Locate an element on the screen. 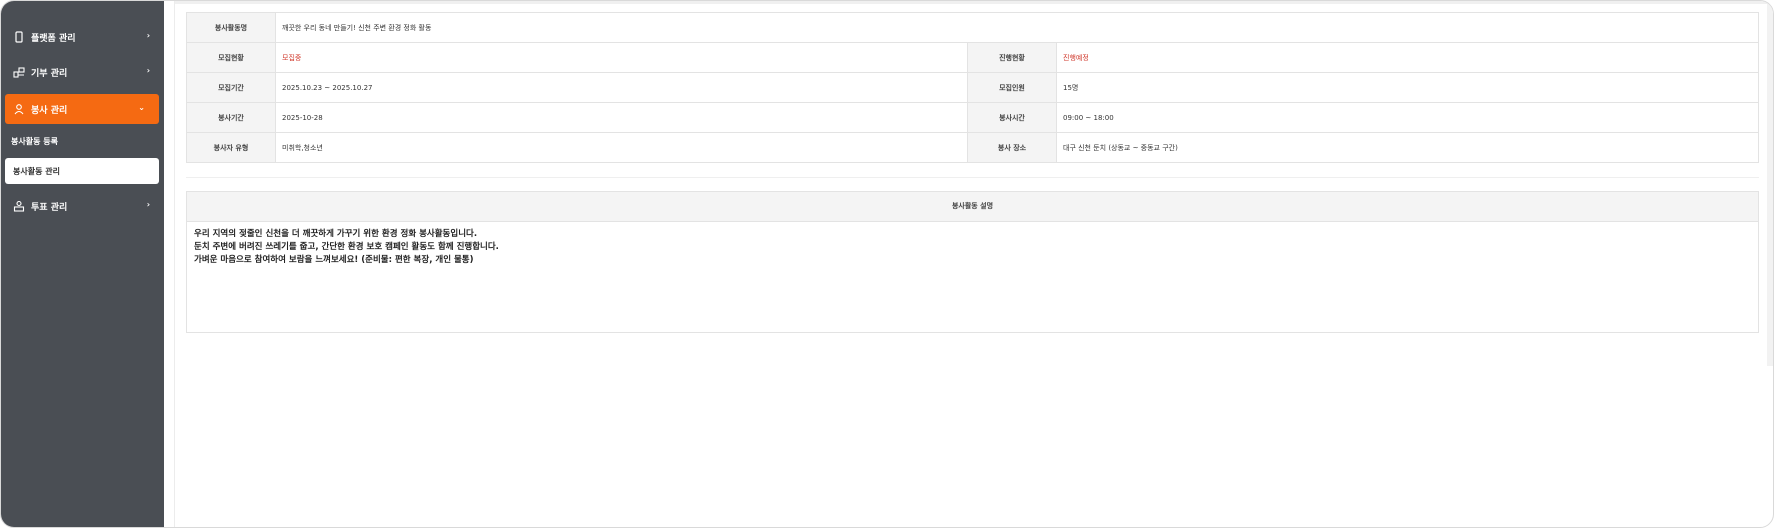 The height and width of the screenshot is (528, 1774). description-header: 봉사활동 설명 is located at coordinates (972, 207).